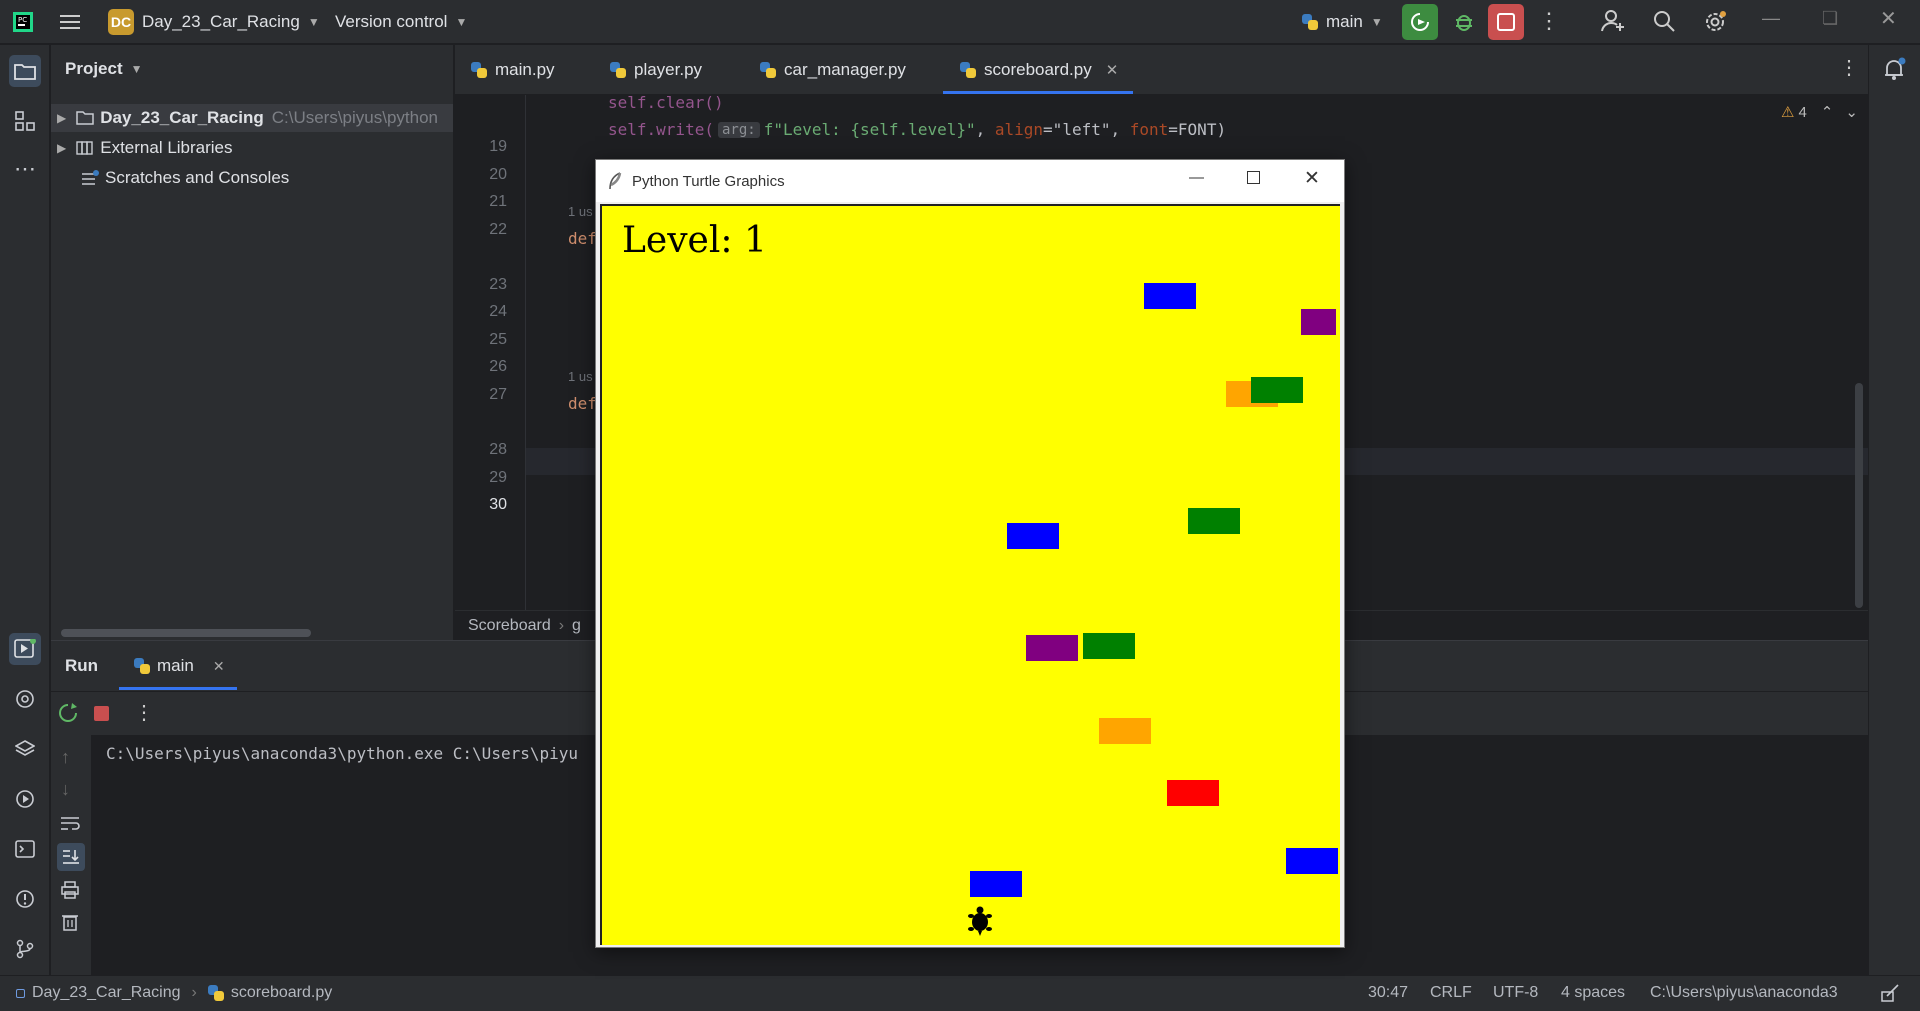  What do you see at coordinates (25, 121) in the screenshot?
I see `structure-icon` at bounding box center [25, 121].